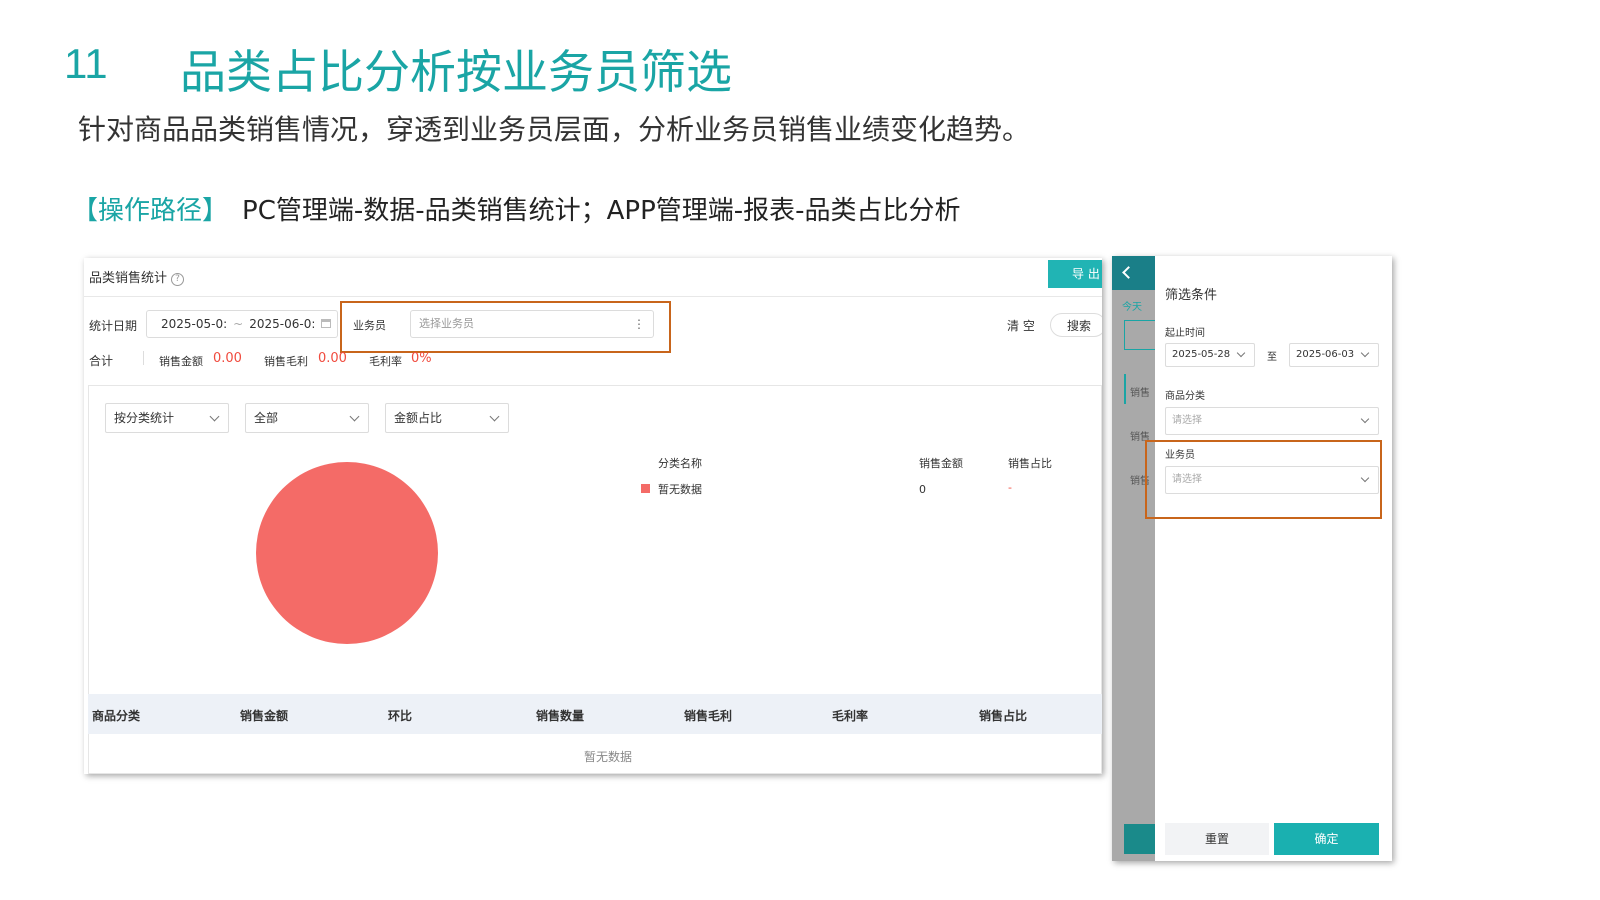  I want to click on table-empty-text: 暂无数据, so click(608, 757).